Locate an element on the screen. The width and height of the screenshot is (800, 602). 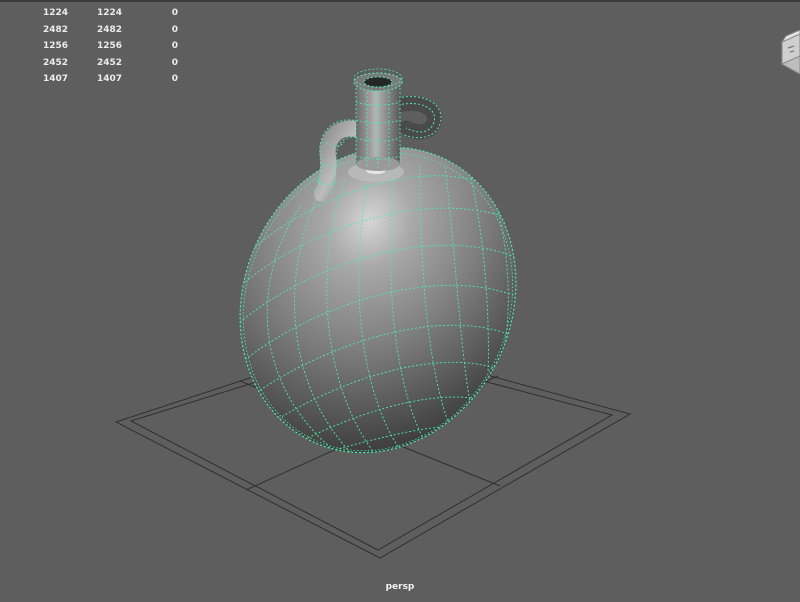
hud-row: 2482 2482 0 is located at coordinates (96, 30).